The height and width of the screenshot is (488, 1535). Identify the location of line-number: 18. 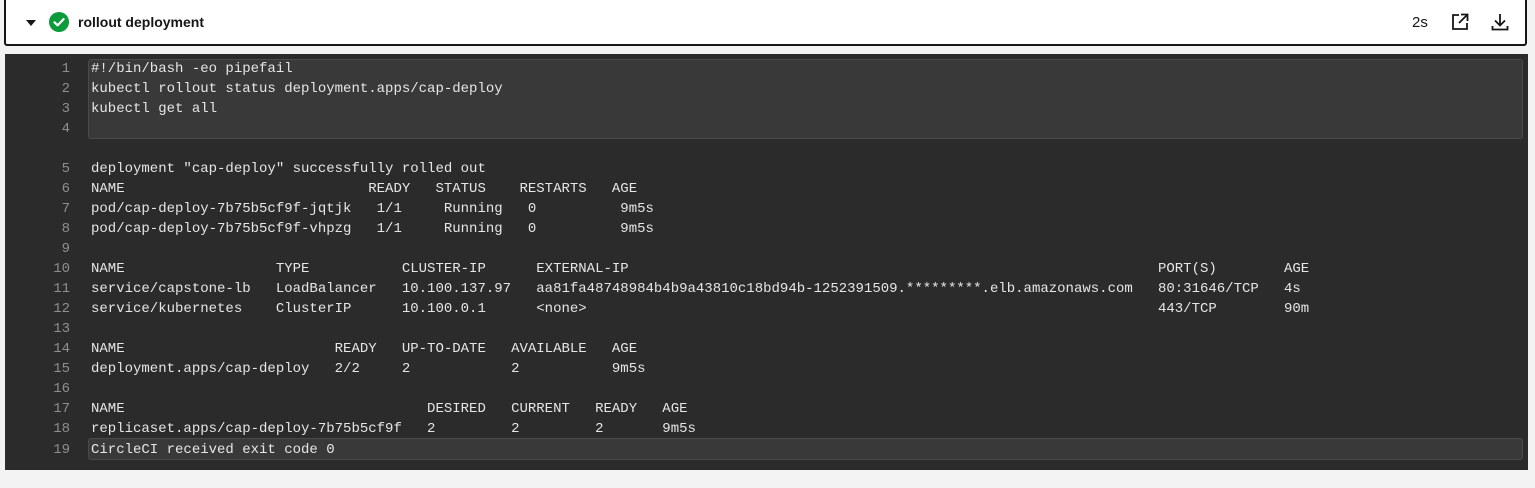
(61, 429).